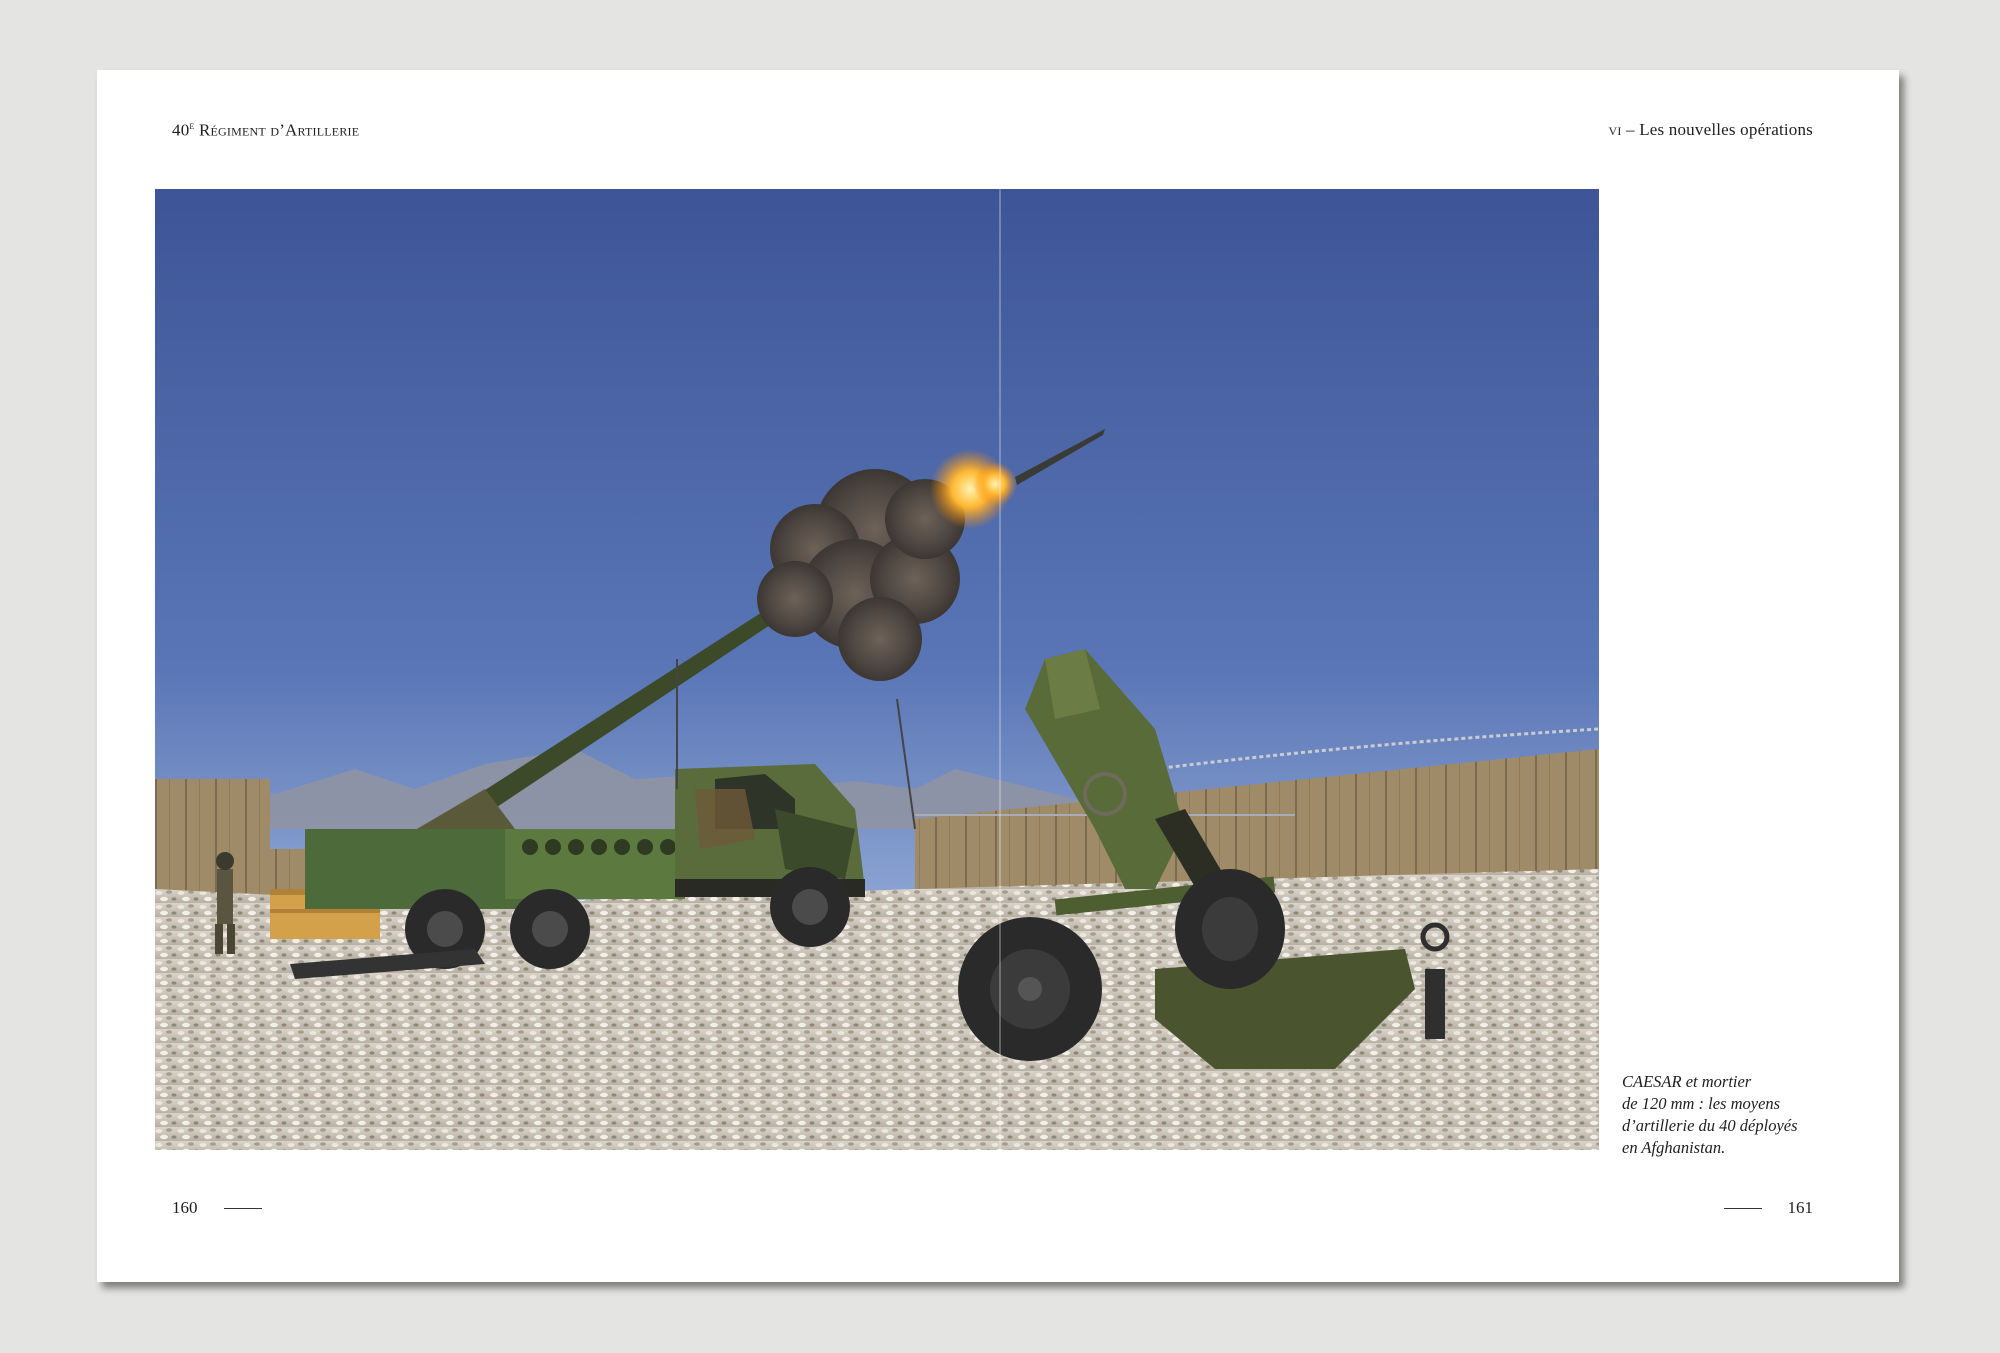 Image resolution: width=2000 pixels, height=1353 pixels. What do you see at coordinates (185, 1207) in the screenshot?
I see `page-number-left: 160` at bounding box center [185, 1207].